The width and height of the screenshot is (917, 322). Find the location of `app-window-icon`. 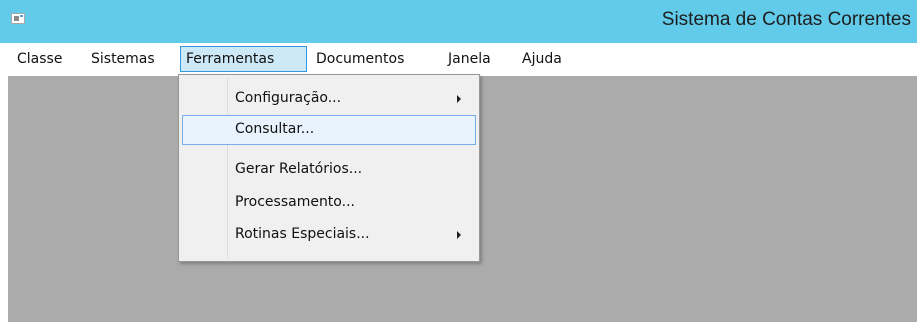

app-window-icon is located at coordinates (18, 18).